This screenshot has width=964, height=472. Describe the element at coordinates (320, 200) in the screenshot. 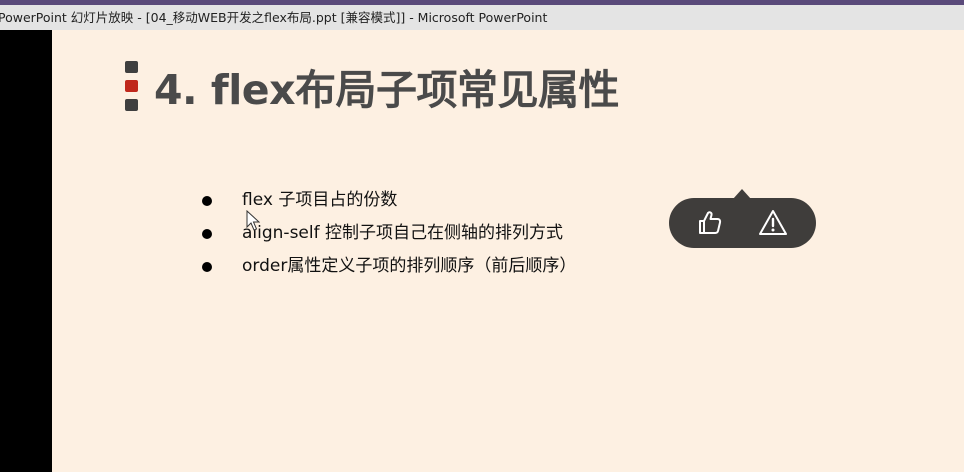

I see `bullet-text: flex 子项目占的份数` at that location.